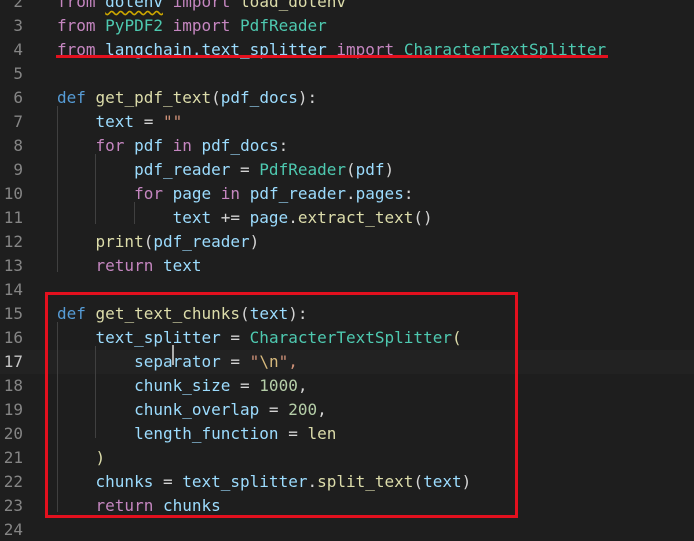  I want to click on code-token: page, so click(192, 193).